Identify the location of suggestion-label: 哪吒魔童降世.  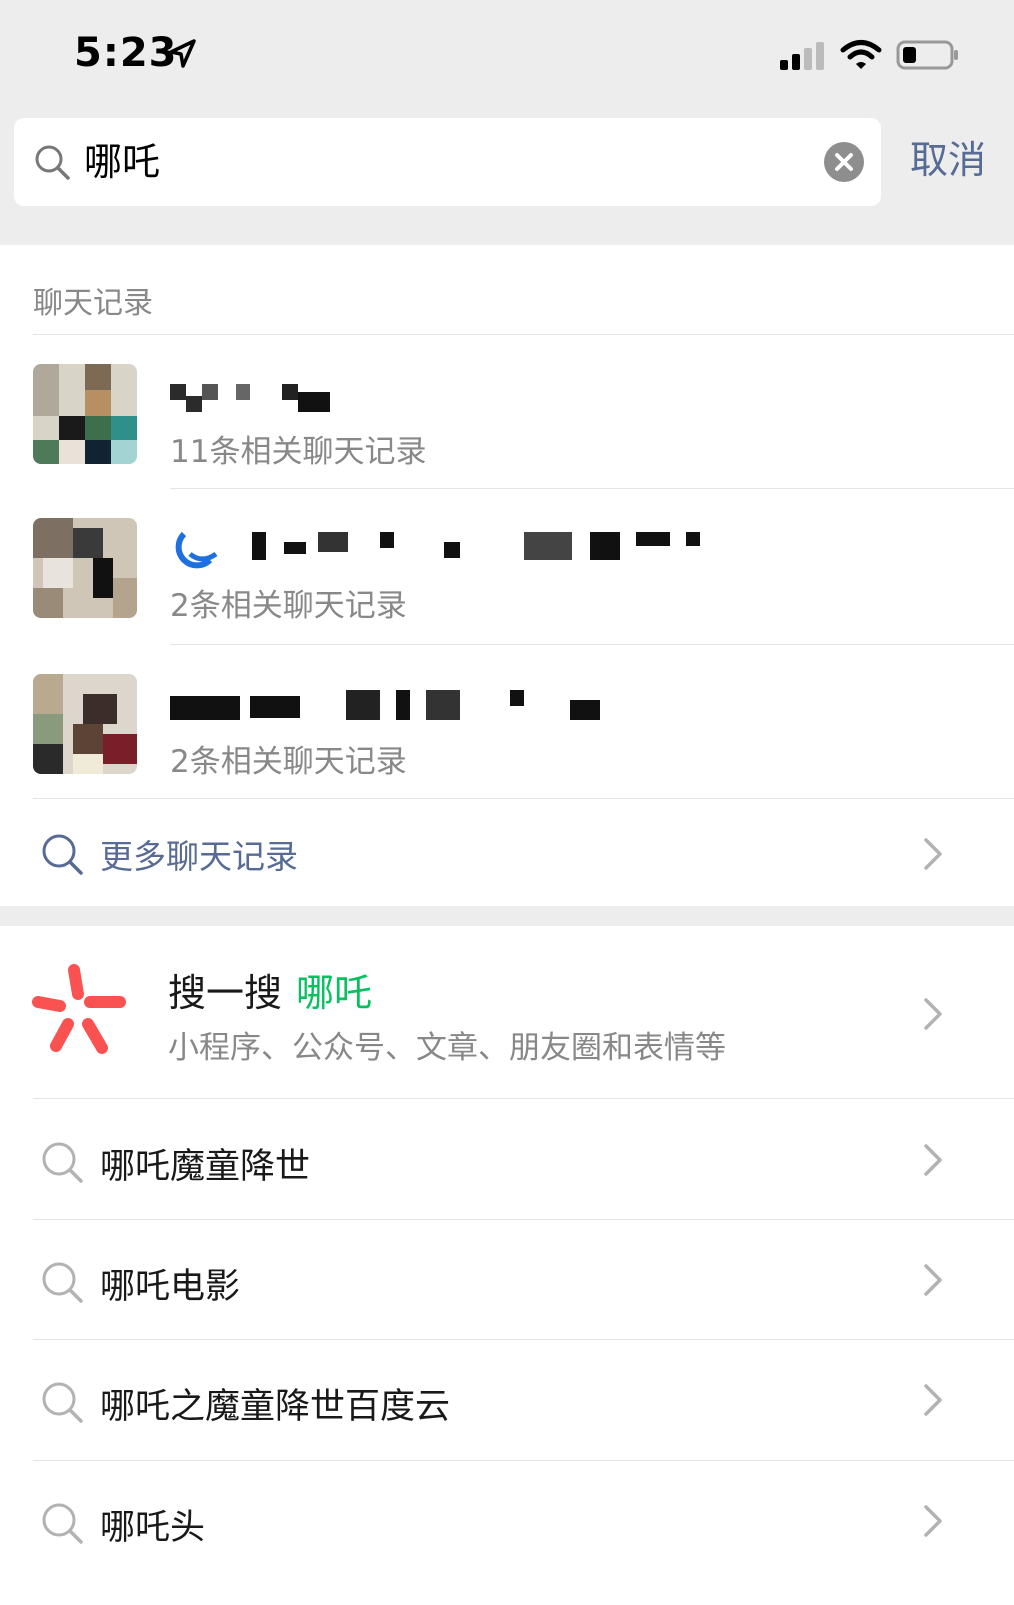
(205, 1167).